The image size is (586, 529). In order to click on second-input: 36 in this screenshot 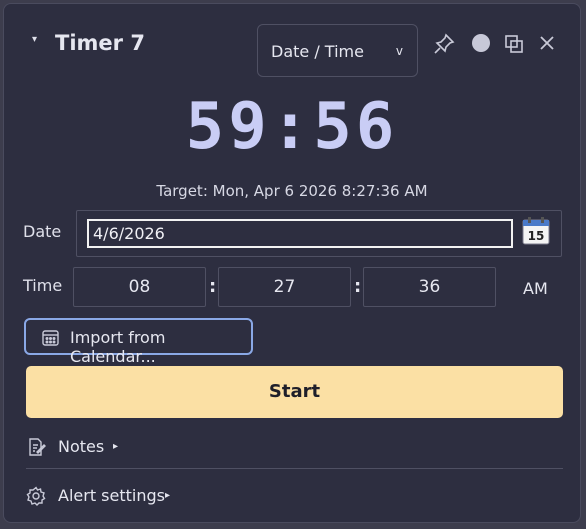, I will do `click(429, 287)`.